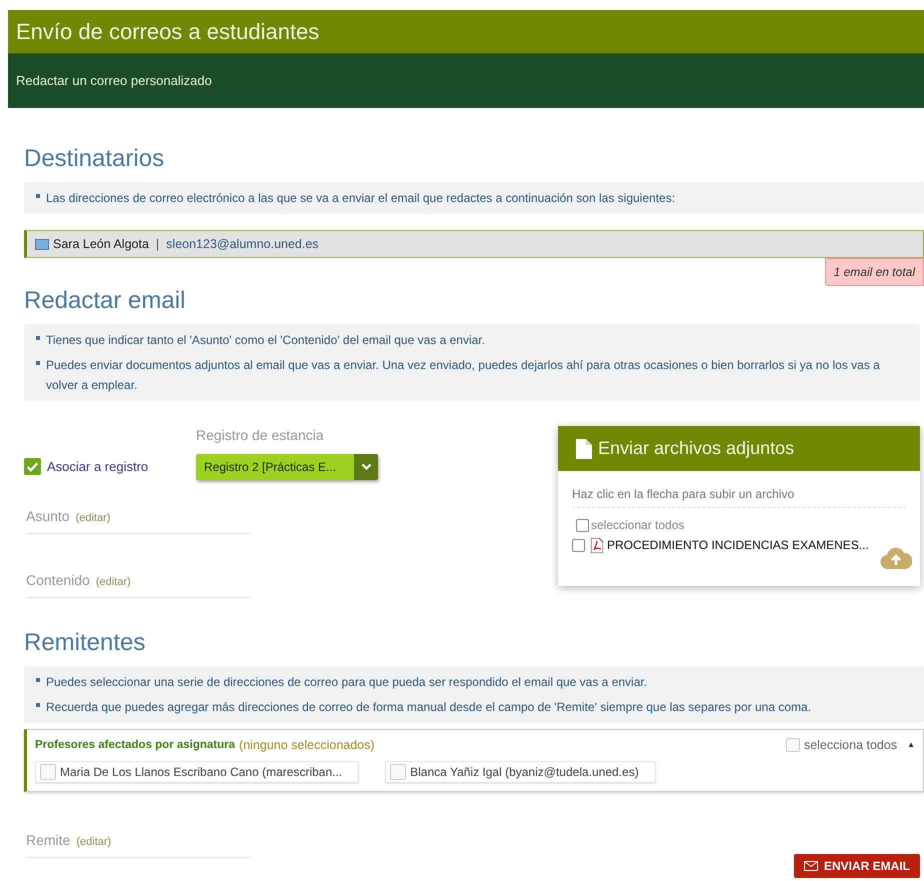 The height and width of the screenshot is (881, 924). What do you see at coordinates (95, 159) in the screenshot?
I see `section-heading: Destinatarios` at bounding box center [95, 159].